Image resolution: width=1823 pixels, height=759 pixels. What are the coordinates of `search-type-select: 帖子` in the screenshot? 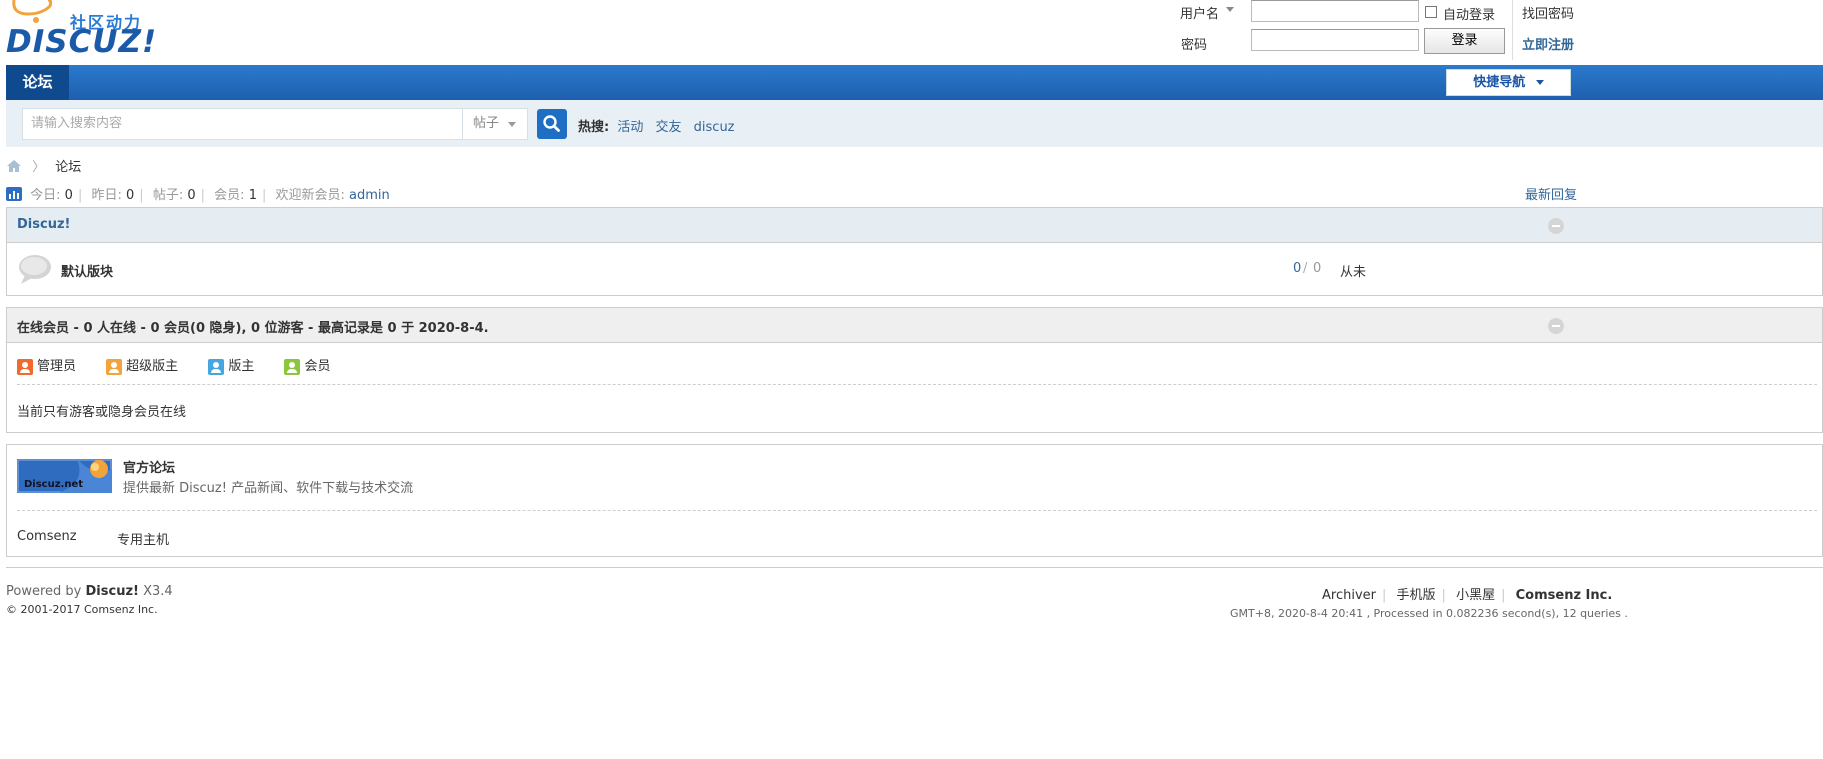 It's located at (495, 124).